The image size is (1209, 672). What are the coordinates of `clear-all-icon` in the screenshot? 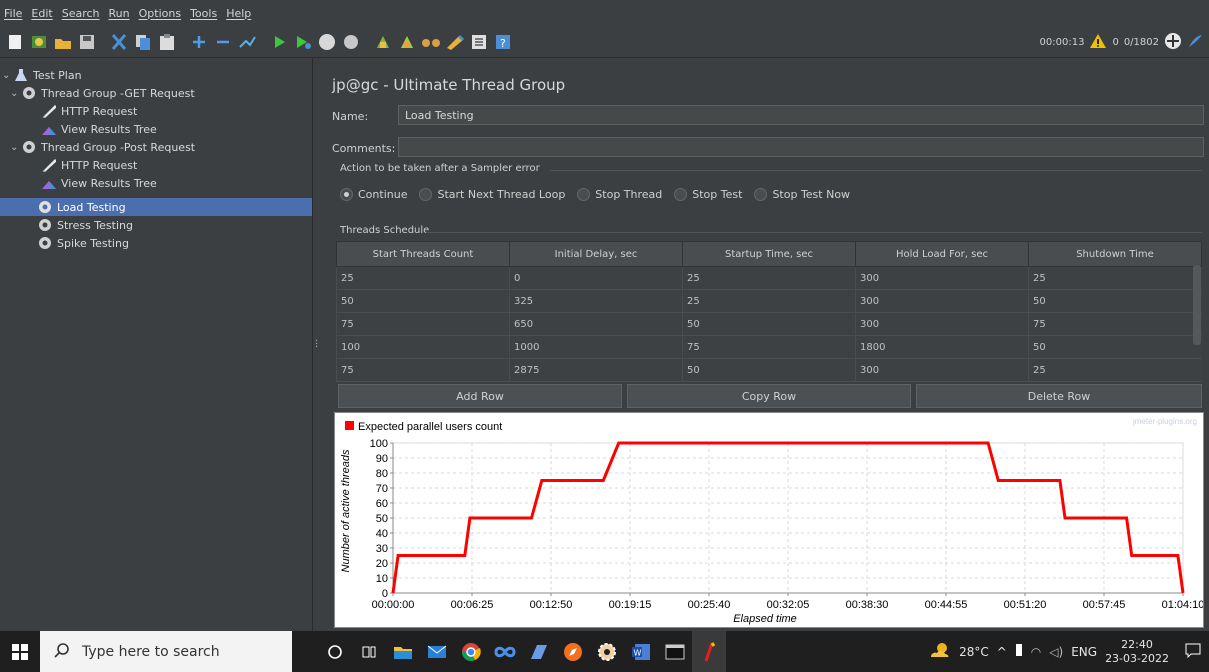 It's located at (407, 42).